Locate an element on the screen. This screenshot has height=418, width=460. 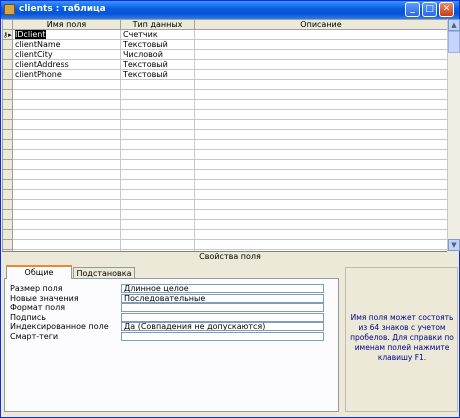
data-type-cell: Счетчик is located at coordinates (157, 34).